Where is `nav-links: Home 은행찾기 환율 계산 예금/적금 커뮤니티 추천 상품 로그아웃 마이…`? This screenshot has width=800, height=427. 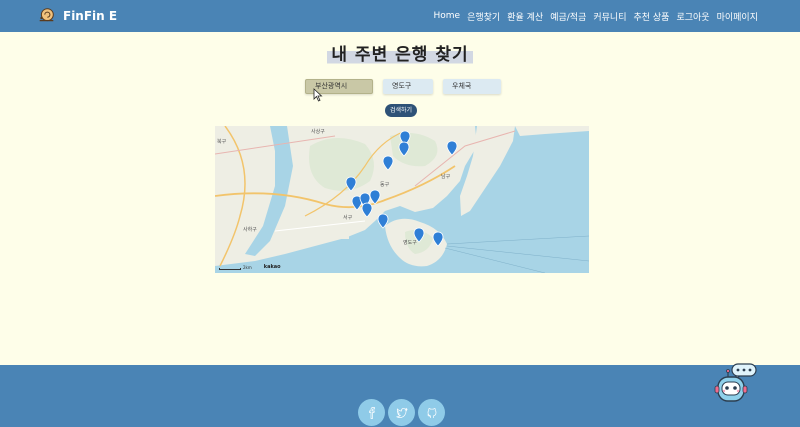
nav-links: Home 은행찾기 환율 계산 예금/적금 커뮤니티 추천 상품 로그아웃 마이… is located at coordinates (596, 16).